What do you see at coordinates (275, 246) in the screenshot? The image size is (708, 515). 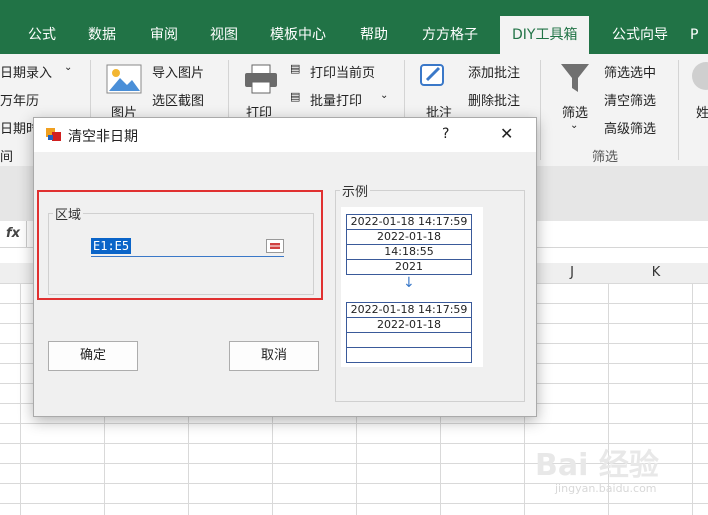 I see `range-select-icon` at bounding box center [275, 246].